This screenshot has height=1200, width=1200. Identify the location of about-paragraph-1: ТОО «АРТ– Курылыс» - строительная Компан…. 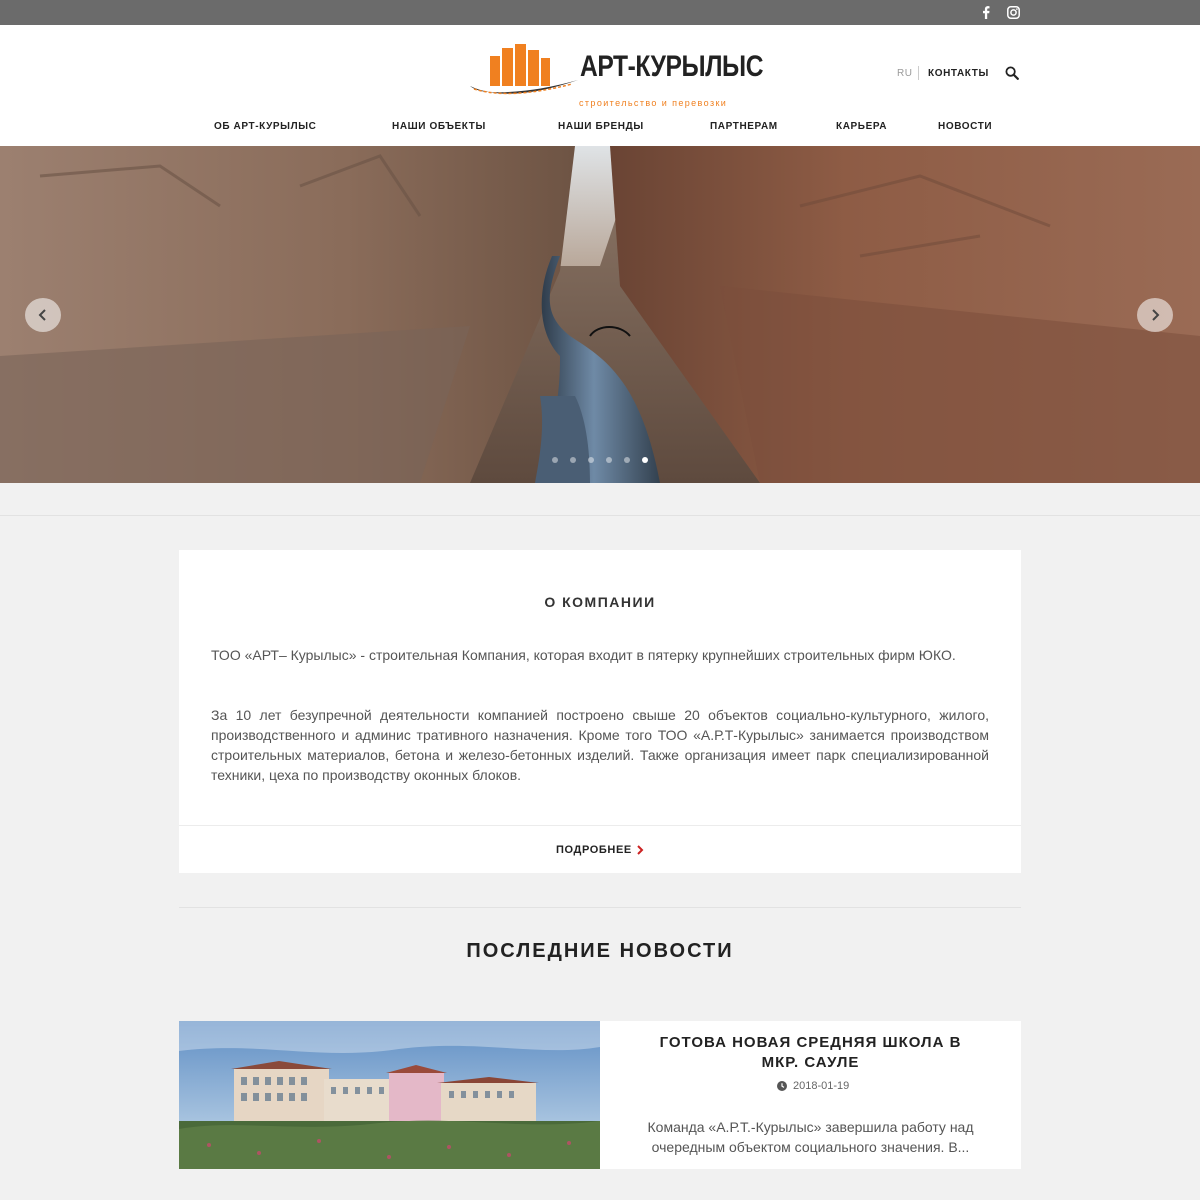
(583, 655).